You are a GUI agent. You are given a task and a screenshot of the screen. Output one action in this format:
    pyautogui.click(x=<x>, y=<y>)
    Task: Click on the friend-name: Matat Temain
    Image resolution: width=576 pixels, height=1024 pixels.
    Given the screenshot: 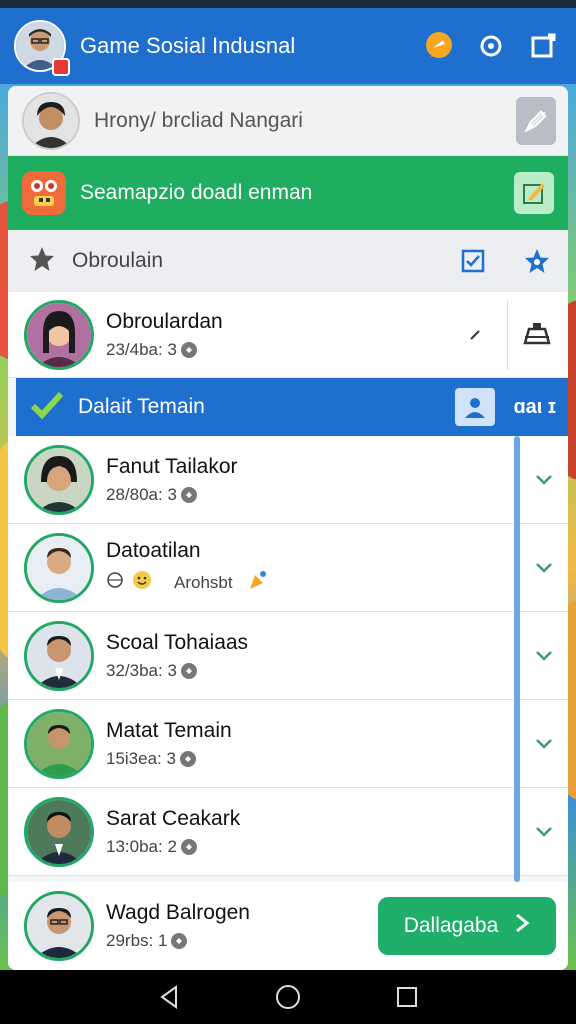 What is the action you would take?
    pyautogui.click(x=169, y=730)
    